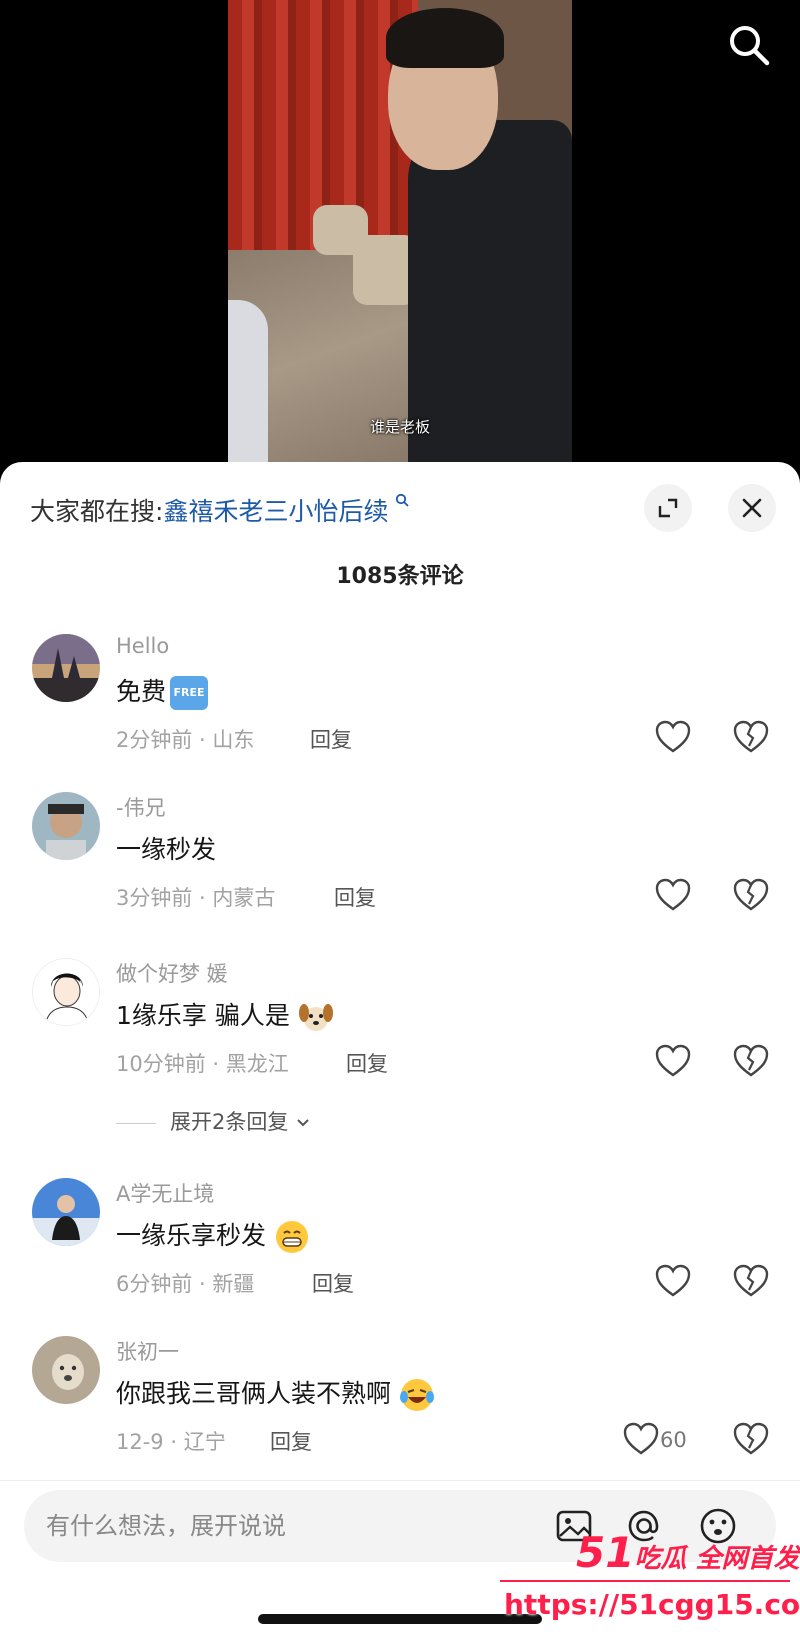  Describe the element at coordinates (161, 1064) in the screenshot. I see `comment-time: 10分钟前` at that location.